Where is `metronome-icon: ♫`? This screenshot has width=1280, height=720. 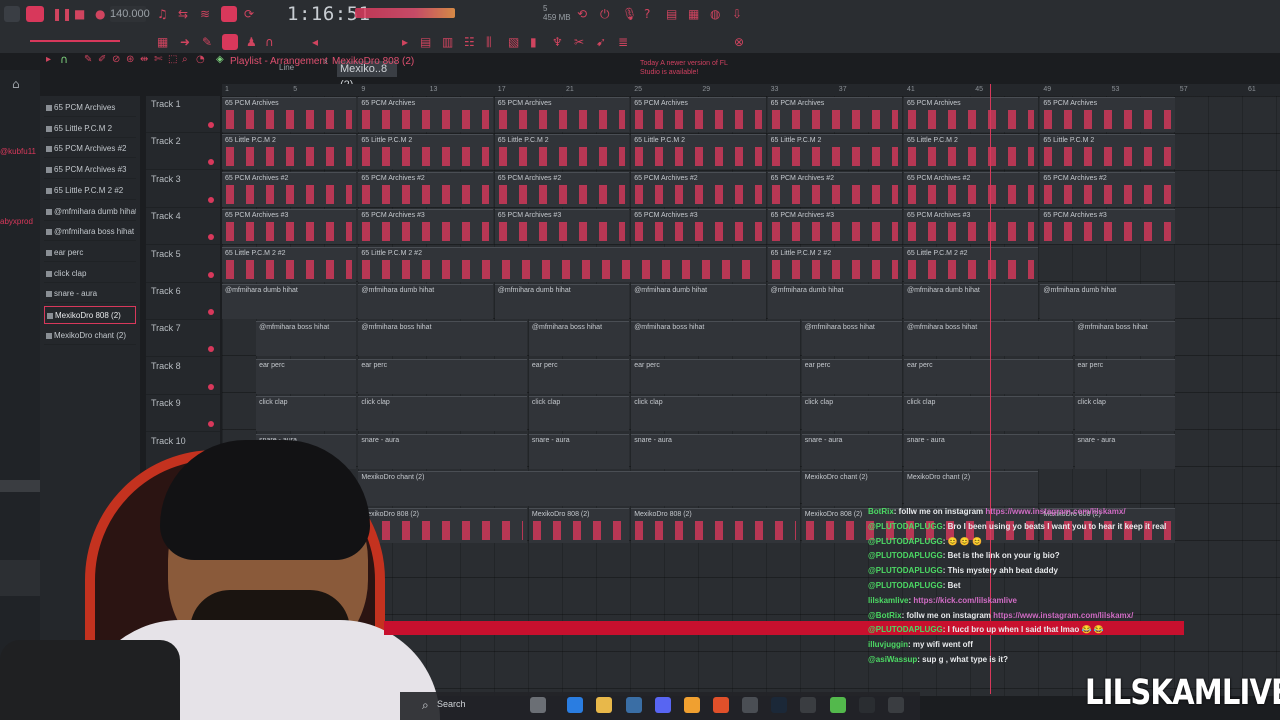
metronome-icon: ♫ is located at coordinates (162, 14).